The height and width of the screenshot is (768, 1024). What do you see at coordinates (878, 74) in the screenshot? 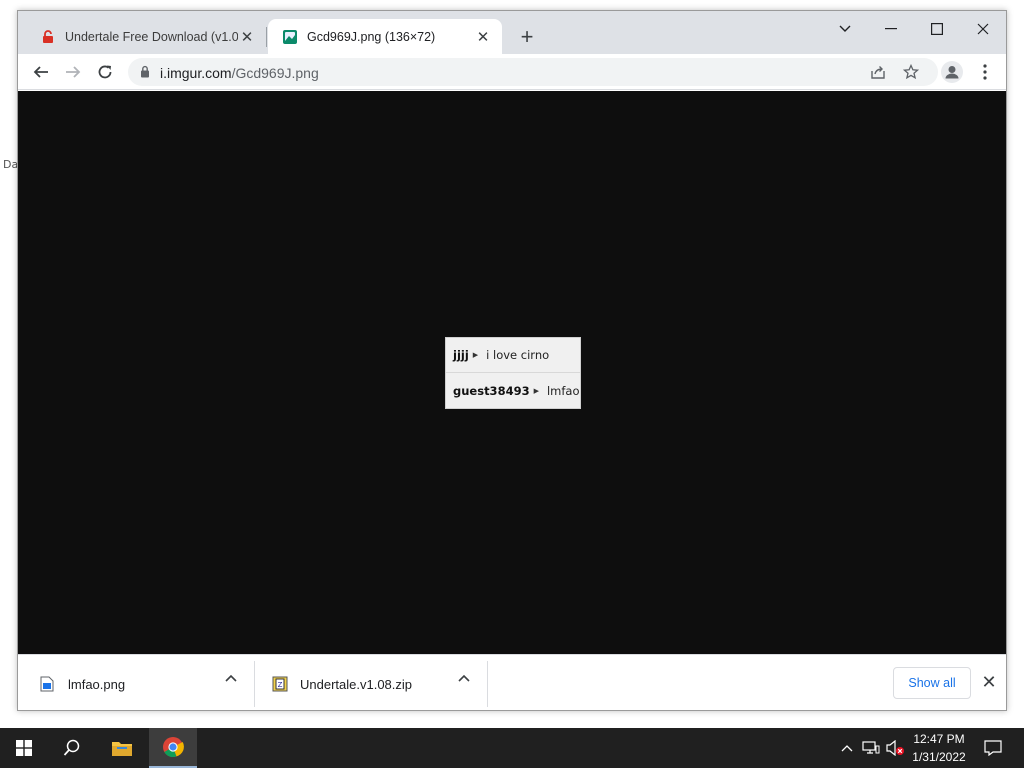
I see `share-icon` at bounding box center [878, 74].